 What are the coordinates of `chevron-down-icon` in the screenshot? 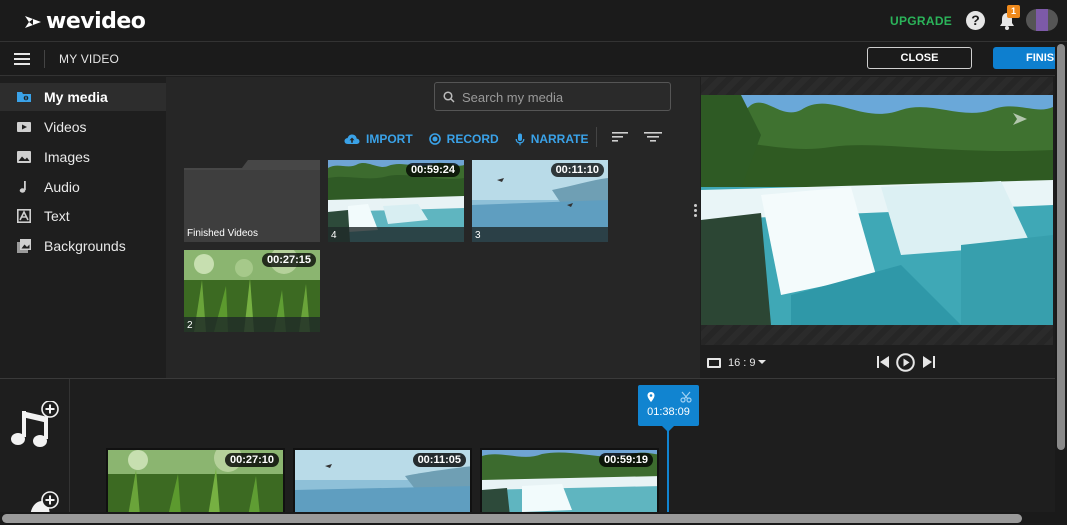 It's located at (762, 362).